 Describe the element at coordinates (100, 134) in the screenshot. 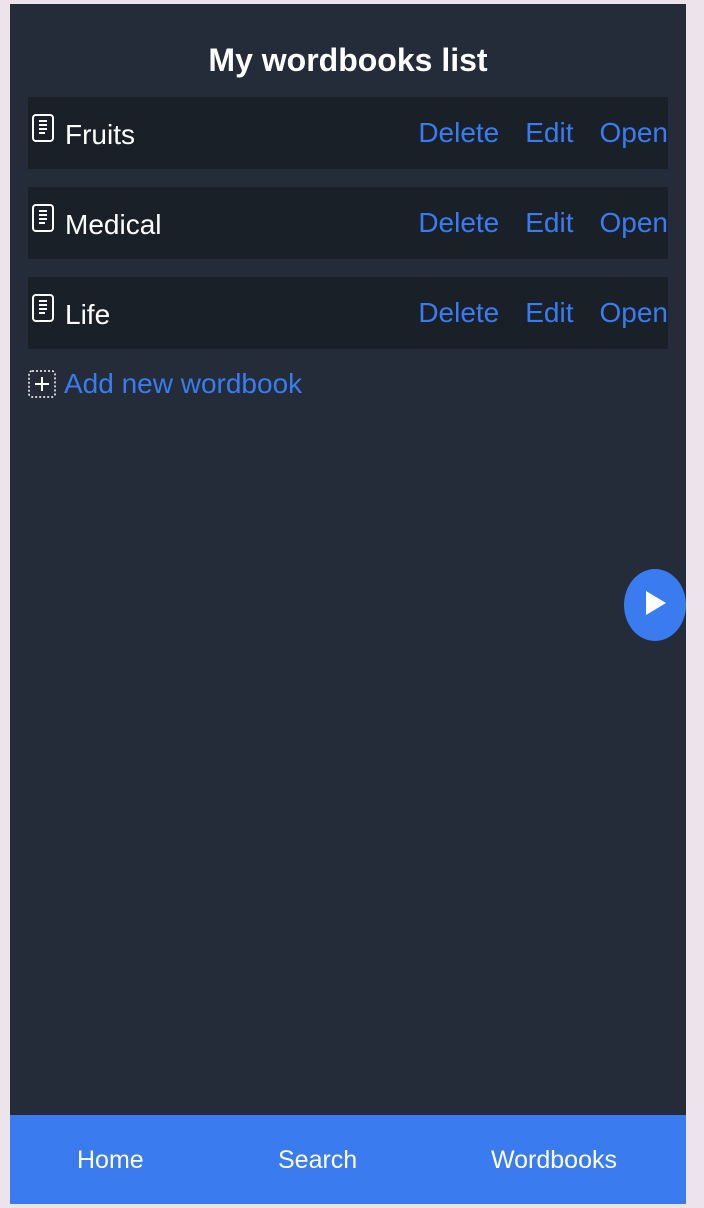

I see `wordbook-name: Fruits` at that location.